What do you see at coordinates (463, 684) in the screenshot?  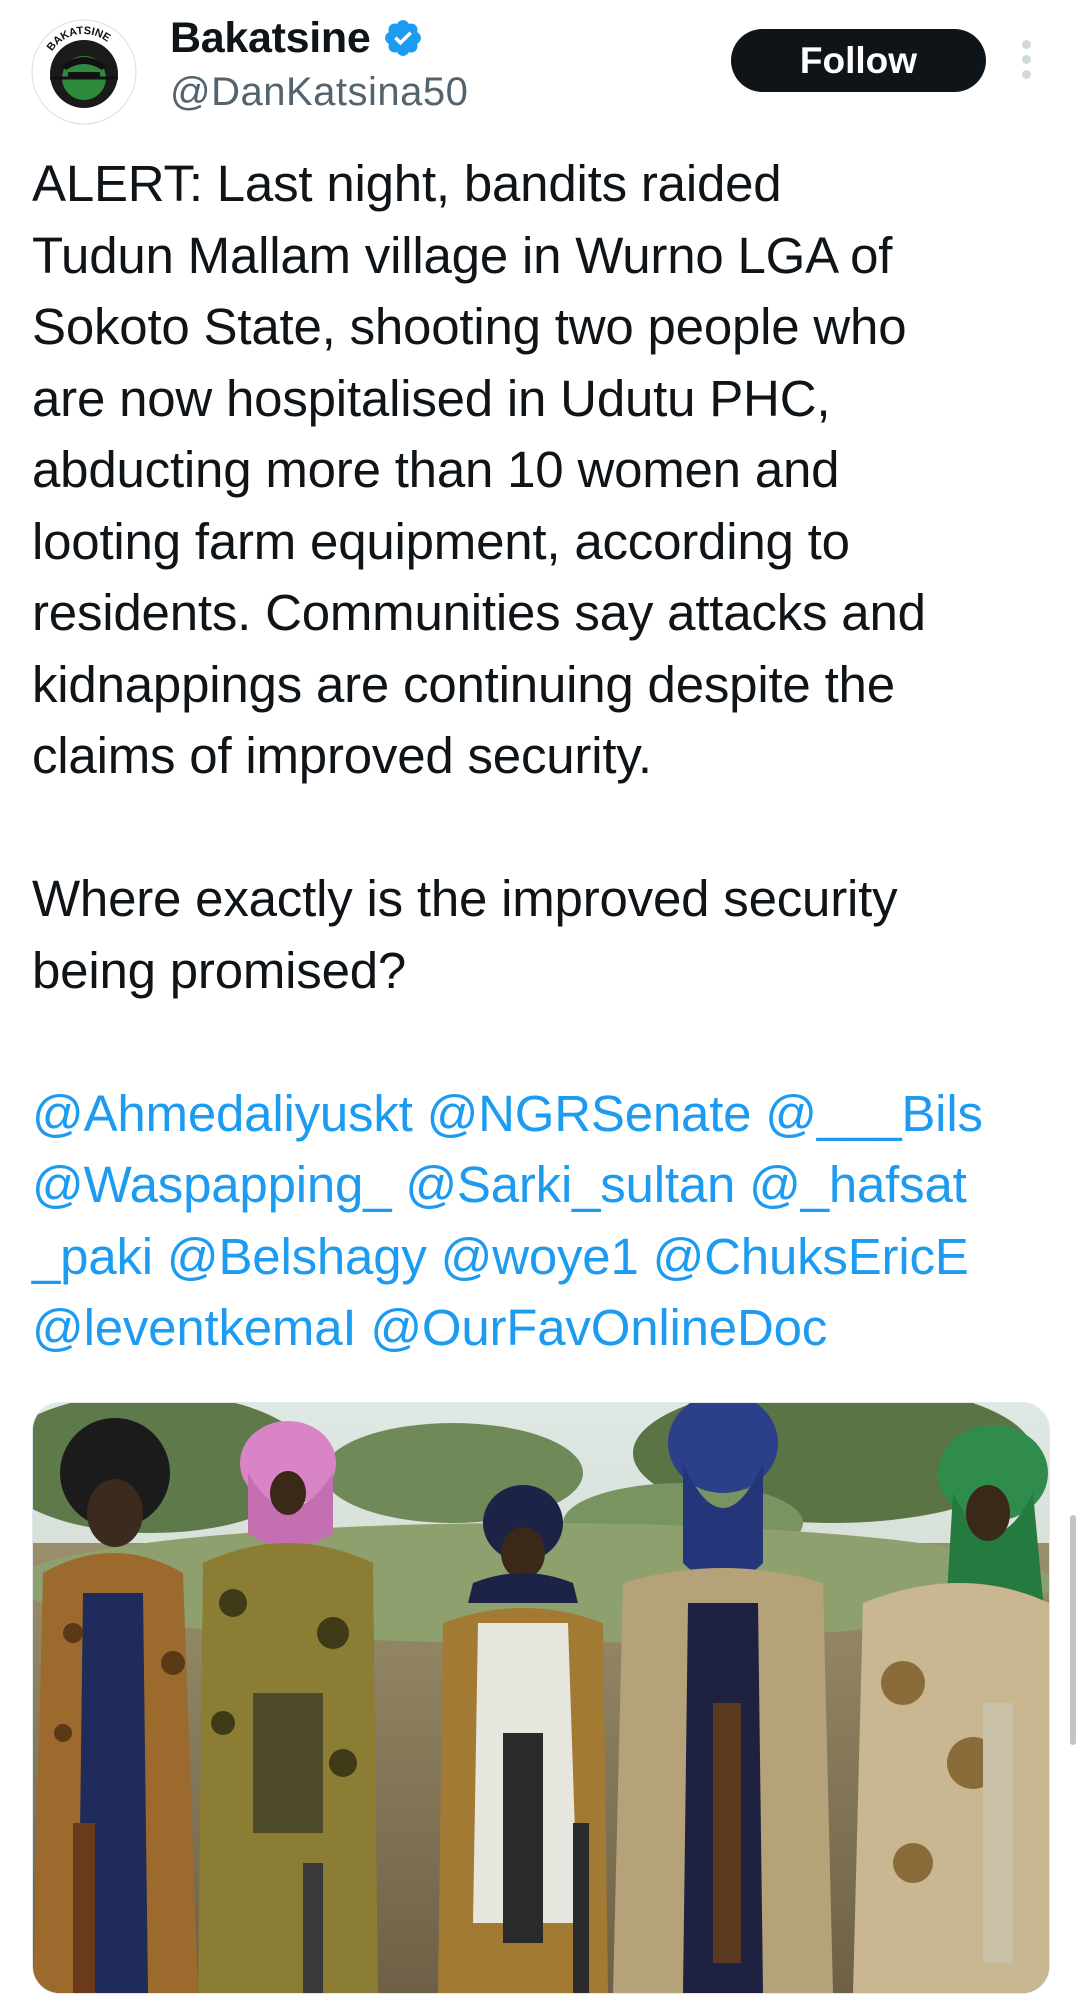 I see `tweet-line: kidnappings are continuing despite the` at bounding box center [463, 684].